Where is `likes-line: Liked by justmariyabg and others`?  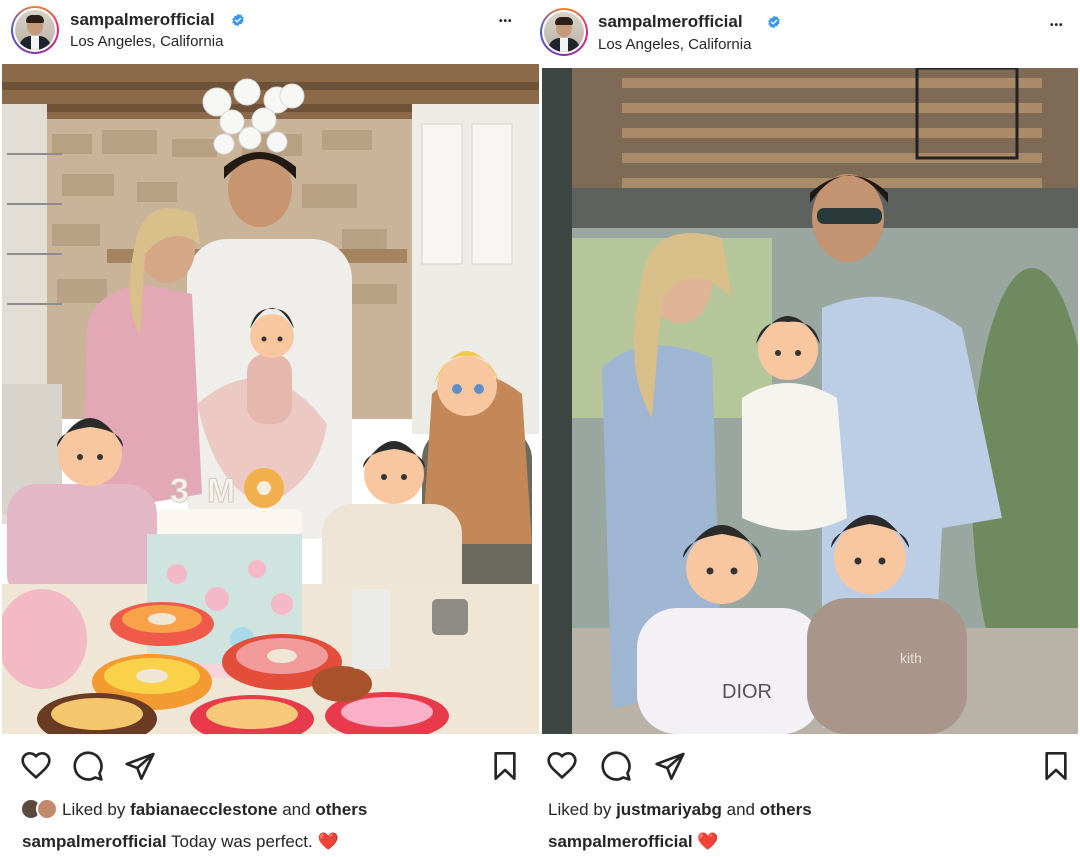
likes-line: Liked by justmariyabg and others is located at coordinates (680, 810).